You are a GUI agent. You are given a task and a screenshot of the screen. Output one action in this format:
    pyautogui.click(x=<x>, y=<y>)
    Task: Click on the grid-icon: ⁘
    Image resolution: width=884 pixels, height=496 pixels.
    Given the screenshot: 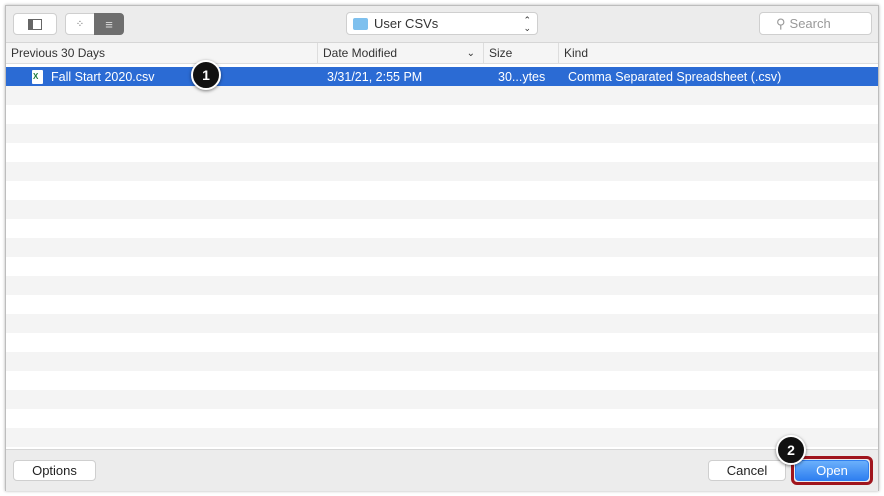 What is the action you would take?
    pyautogui.click(x=80, y=24)
    